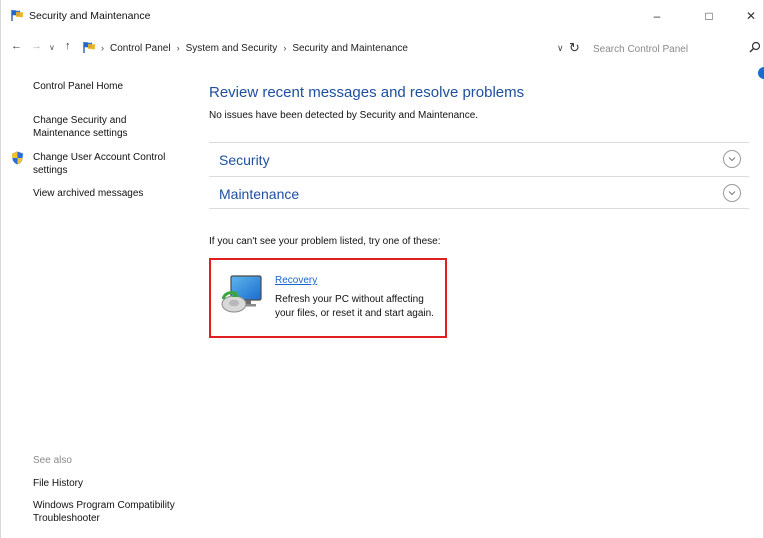 The image size is (764, 538). Describe the element at coordinates (382, 16) in the screenshot. I see `title-bar: Security and Maintenance – □ ✕` at that location.